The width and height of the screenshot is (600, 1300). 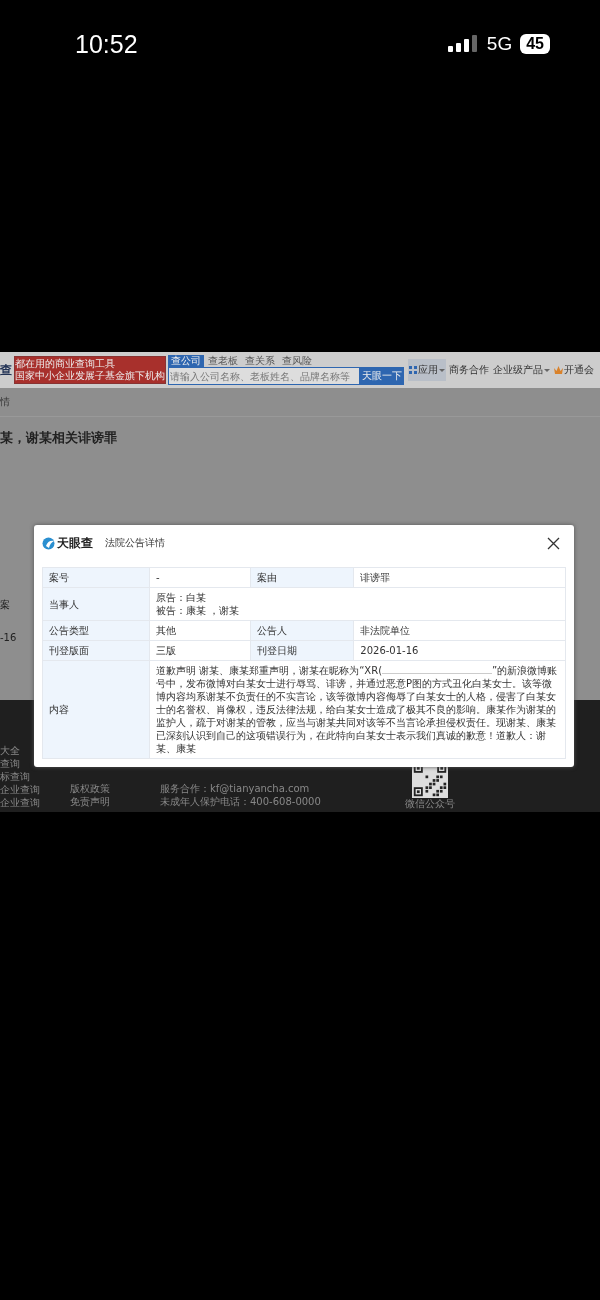 What do you see at coordinates (200, 577) in the screenshot?
I see `table-cell: -` at bounding box center [200, 577].